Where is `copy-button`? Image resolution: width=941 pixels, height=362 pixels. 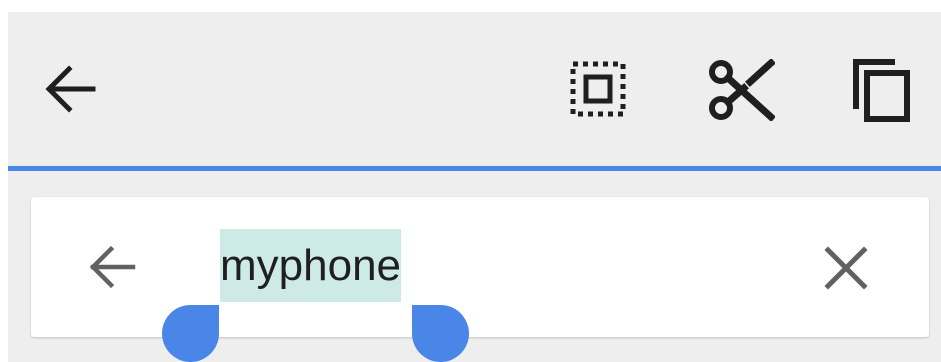
copy-button is located at coordinates (882, 90).